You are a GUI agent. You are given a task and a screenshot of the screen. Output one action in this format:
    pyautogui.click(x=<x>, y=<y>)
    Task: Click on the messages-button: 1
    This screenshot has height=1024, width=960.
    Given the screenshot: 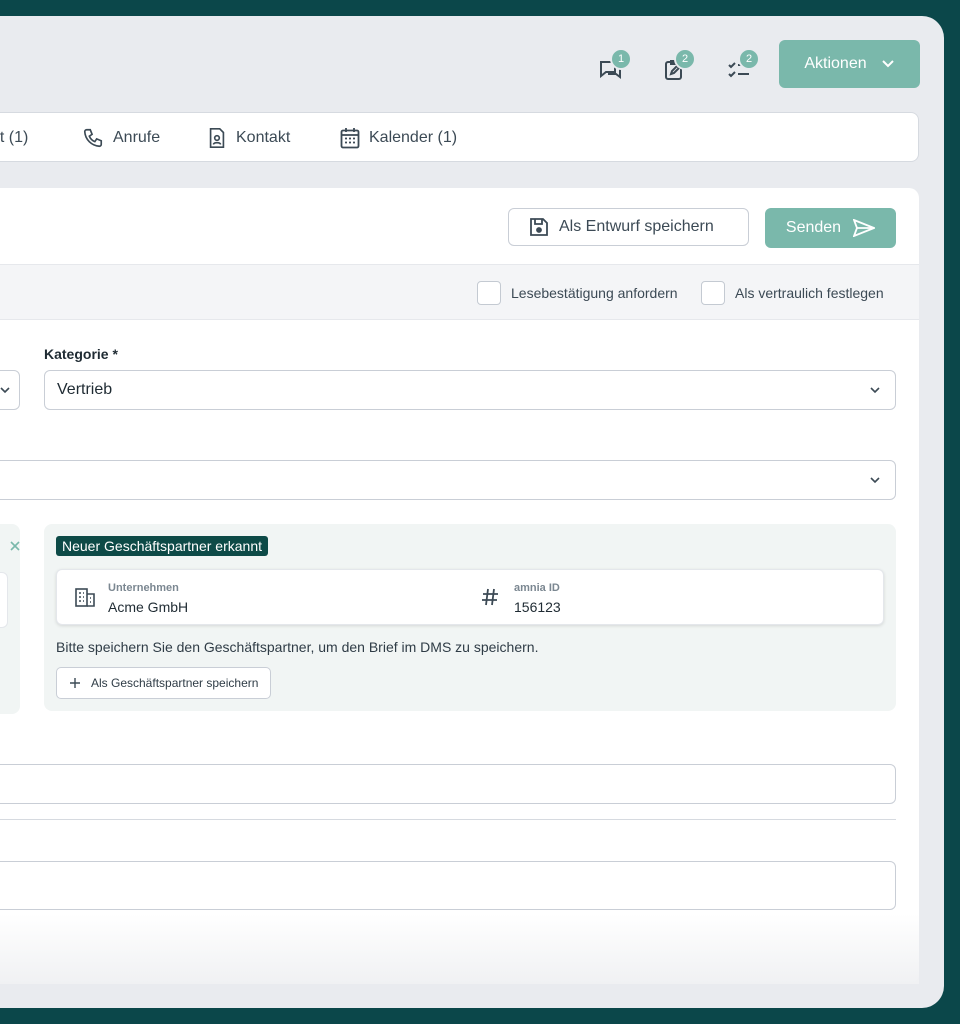 What is the action you would take?
    pyautogui.click(x=615, y=65)
    